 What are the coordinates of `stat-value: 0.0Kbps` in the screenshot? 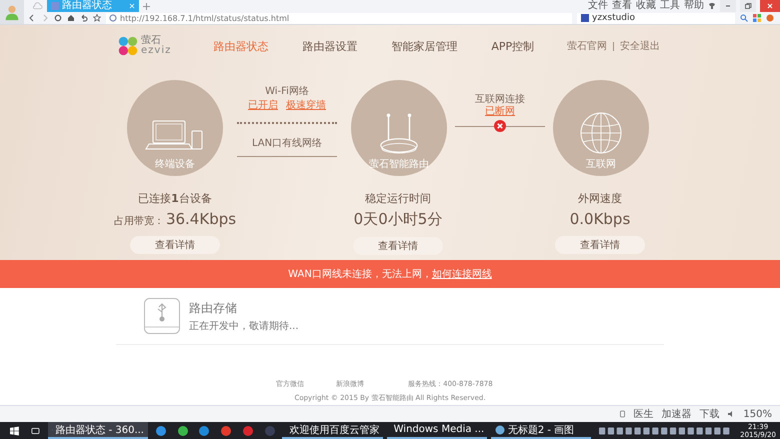 It's located at (600, 219).